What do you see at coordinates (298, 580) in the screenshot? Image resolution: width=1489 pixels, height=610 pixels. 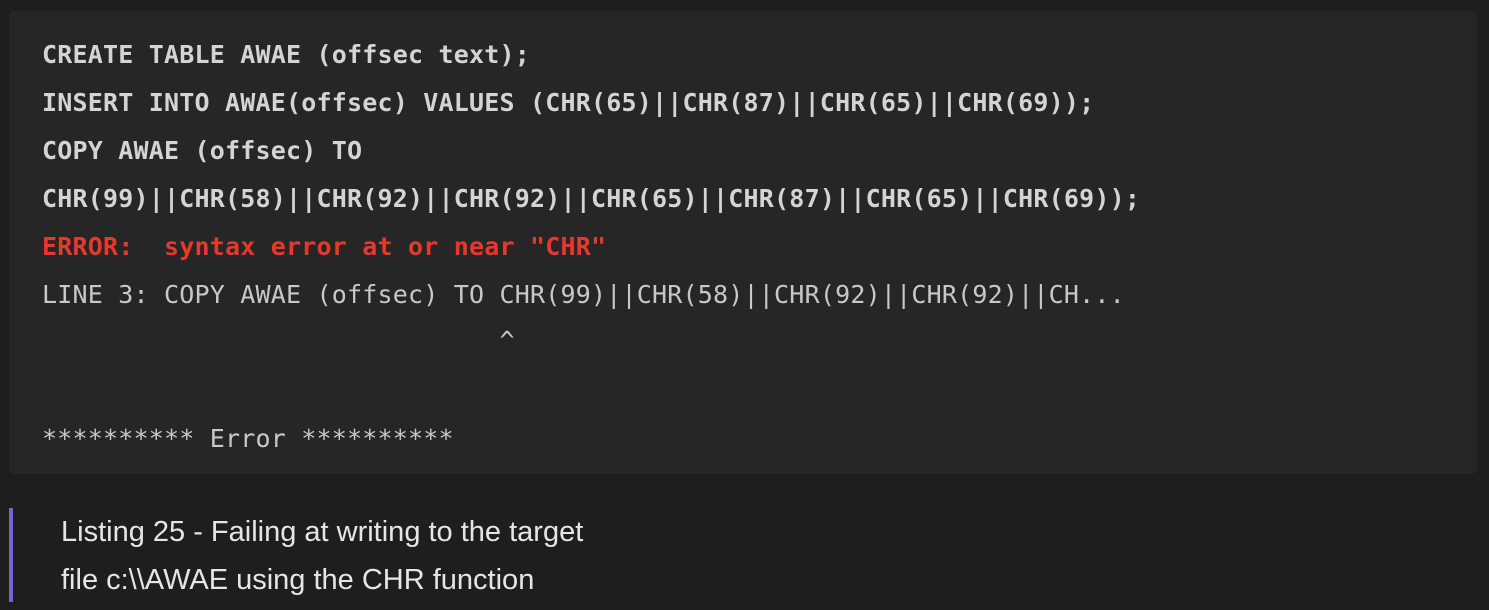 I see `caption-line-2: file c:\\AWAE using the CHR function` at bounding box center [298, 580].